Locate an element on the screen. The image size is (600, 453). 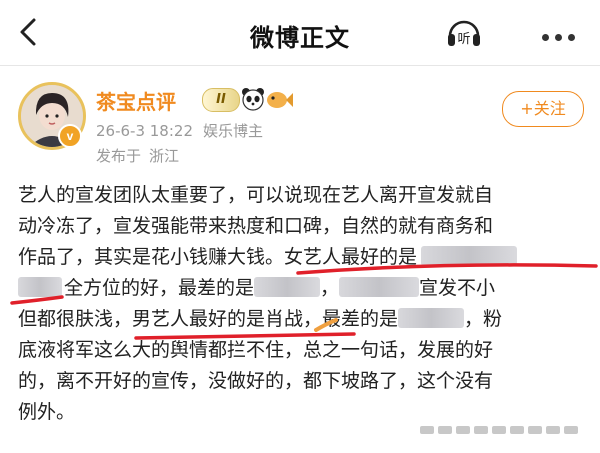
post-text: 底液将军这么大的舆情都拦不住，总之一句话，发展的好 is located at coordinates (256, 350).